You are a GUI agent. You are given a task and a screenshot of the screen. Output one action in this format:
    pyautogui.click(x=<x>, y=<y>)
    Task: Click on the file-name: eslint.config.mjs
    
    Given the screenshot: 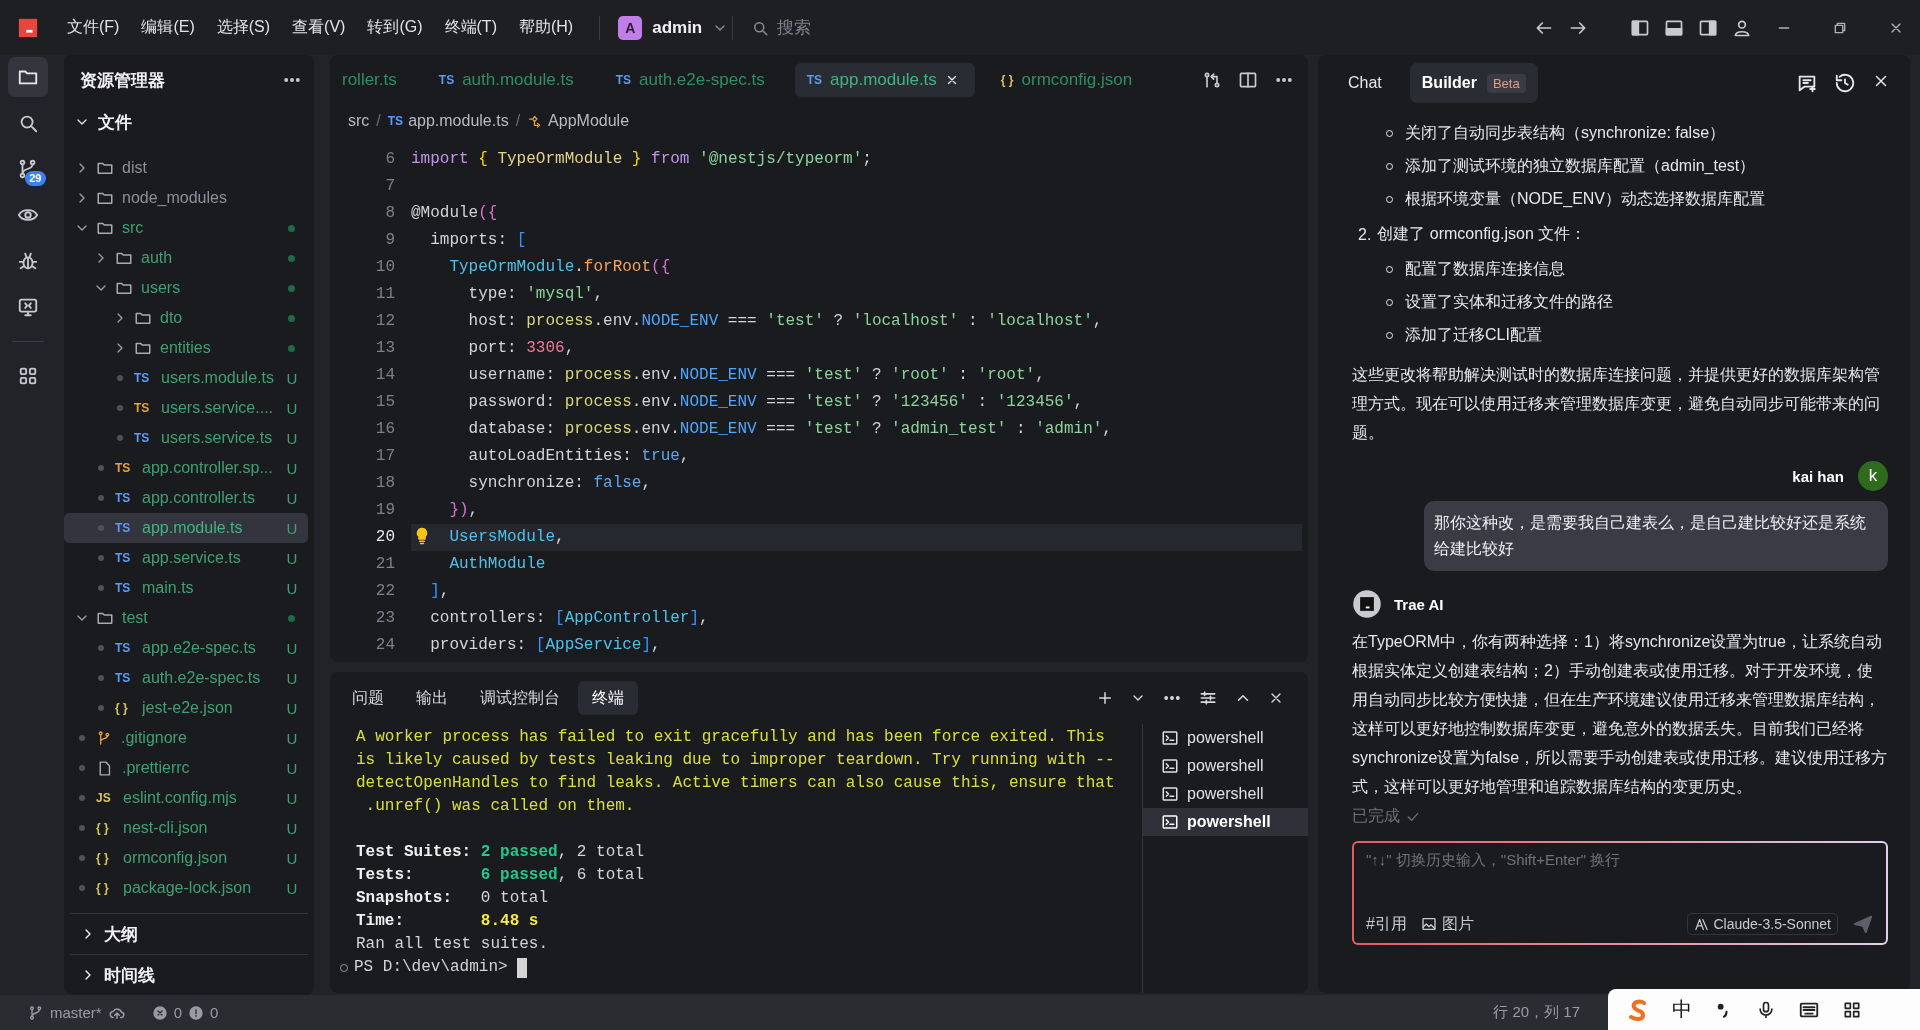 What is the action you would take?
    pyautogui.click(x=180, y=798)
    